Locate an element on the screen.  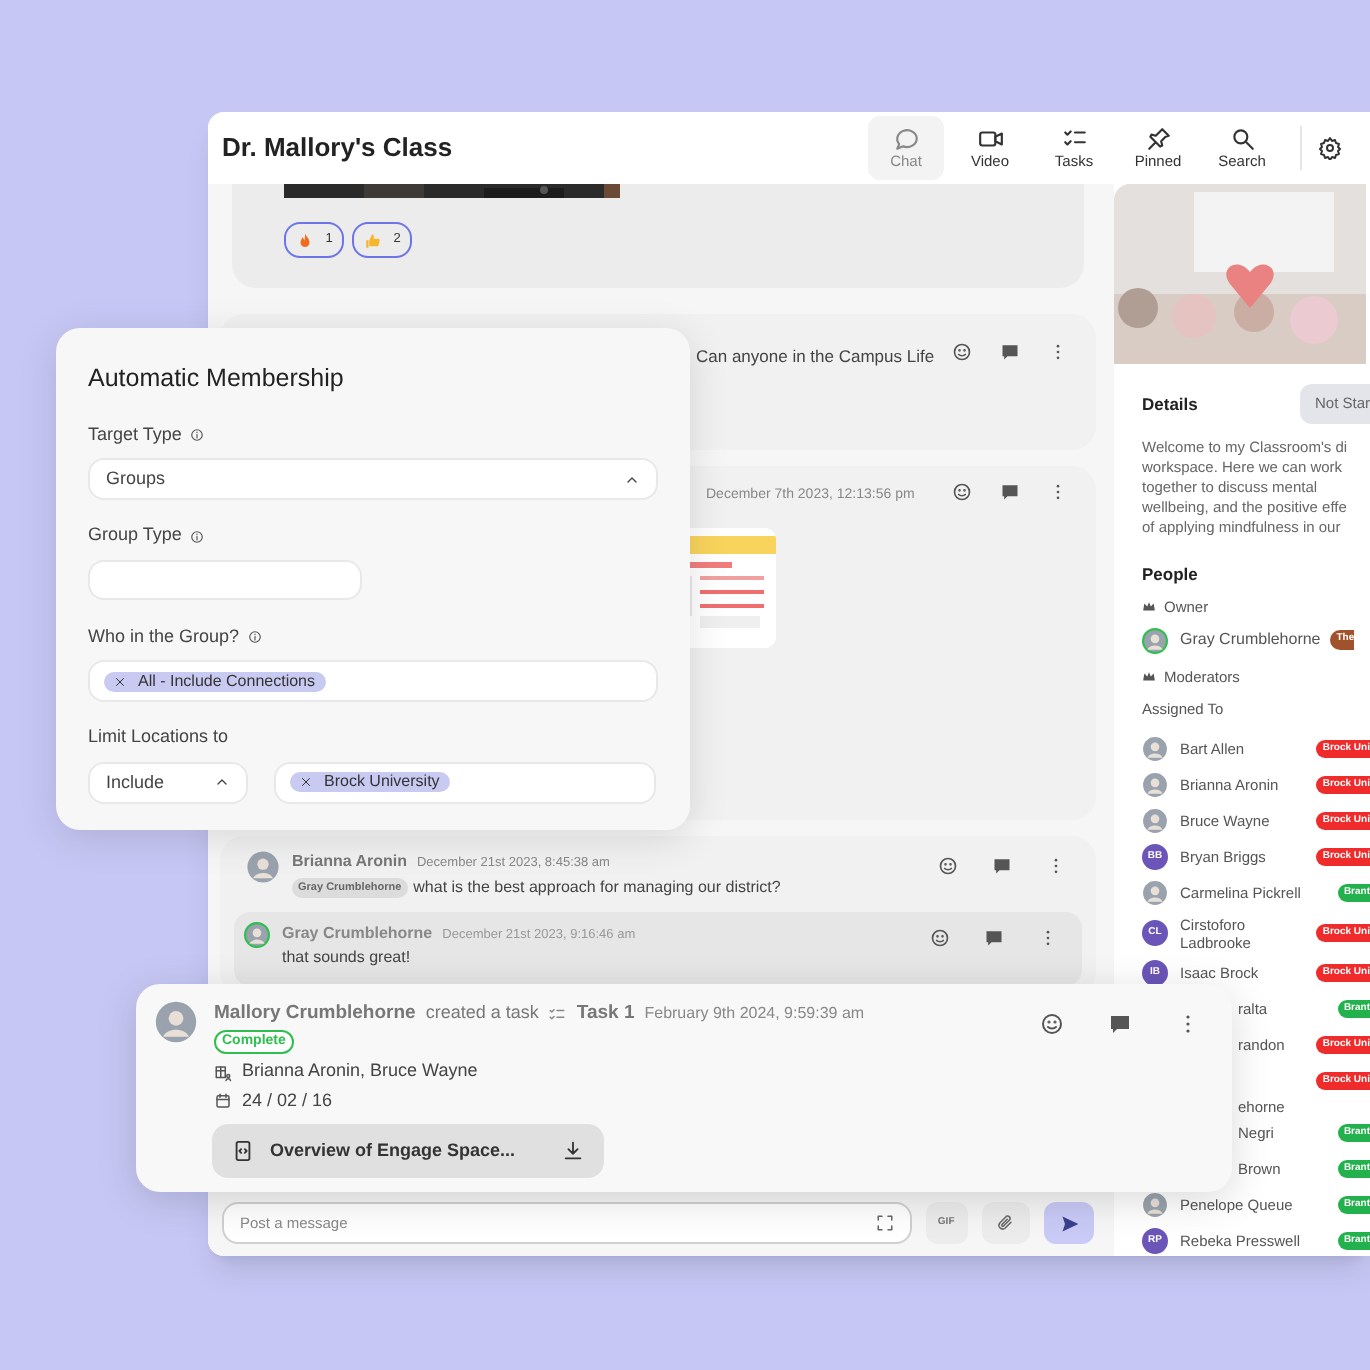
section-heading: Details is located at coordinates (1170, 404).